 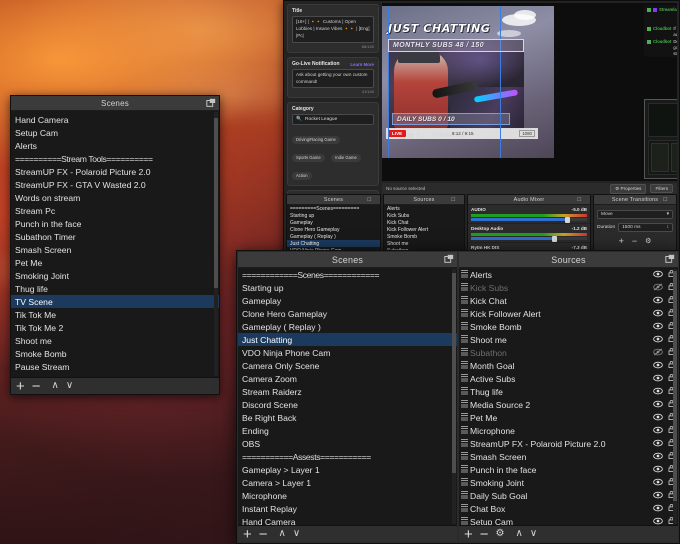 I want to click on scene-list-item: OBS, so click(x=347, y=443).